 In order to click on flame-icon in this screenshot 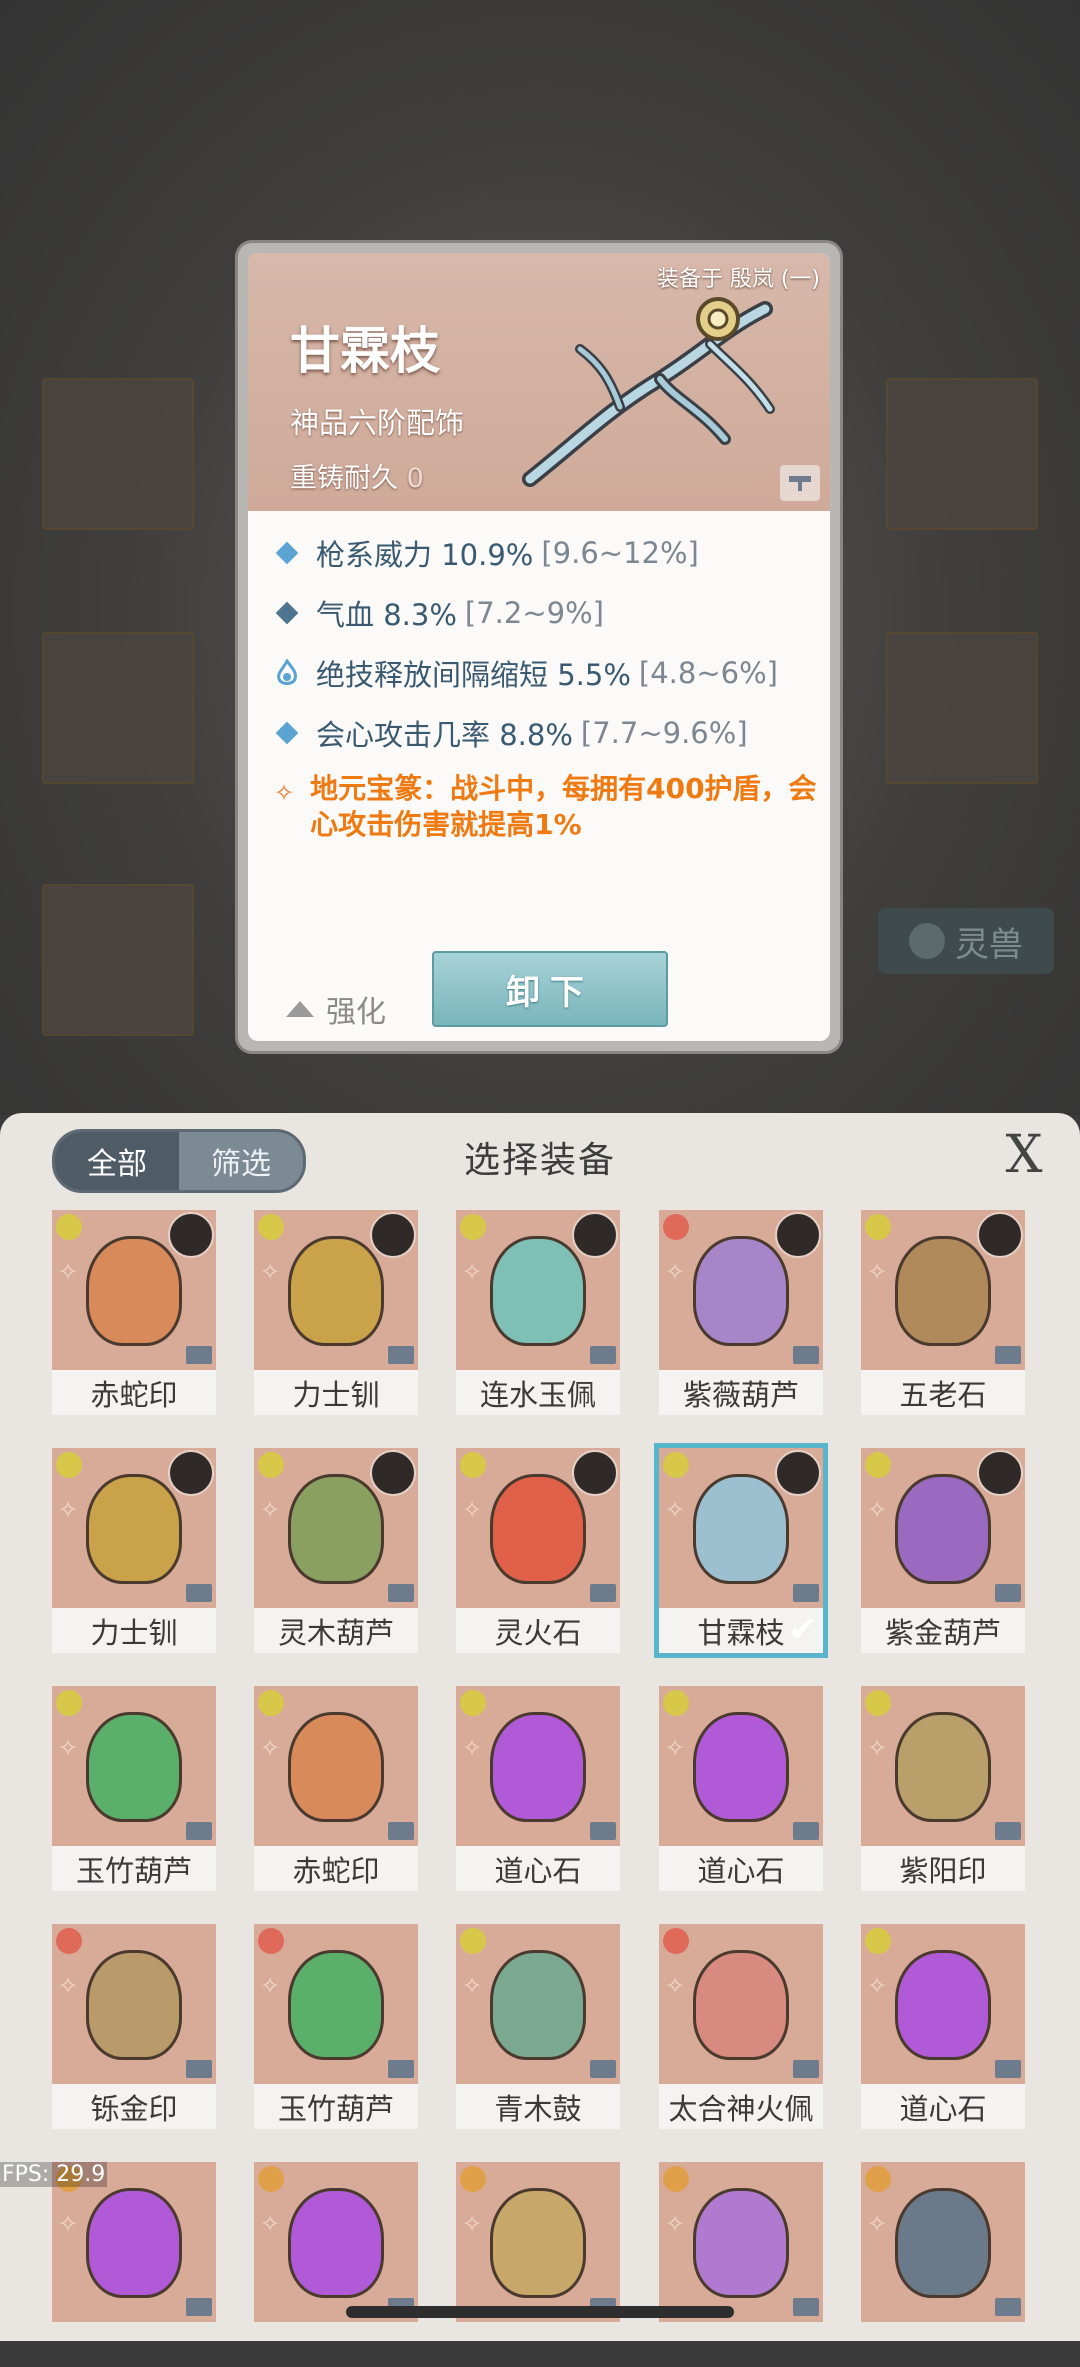, I will do `click(287, 672)`.